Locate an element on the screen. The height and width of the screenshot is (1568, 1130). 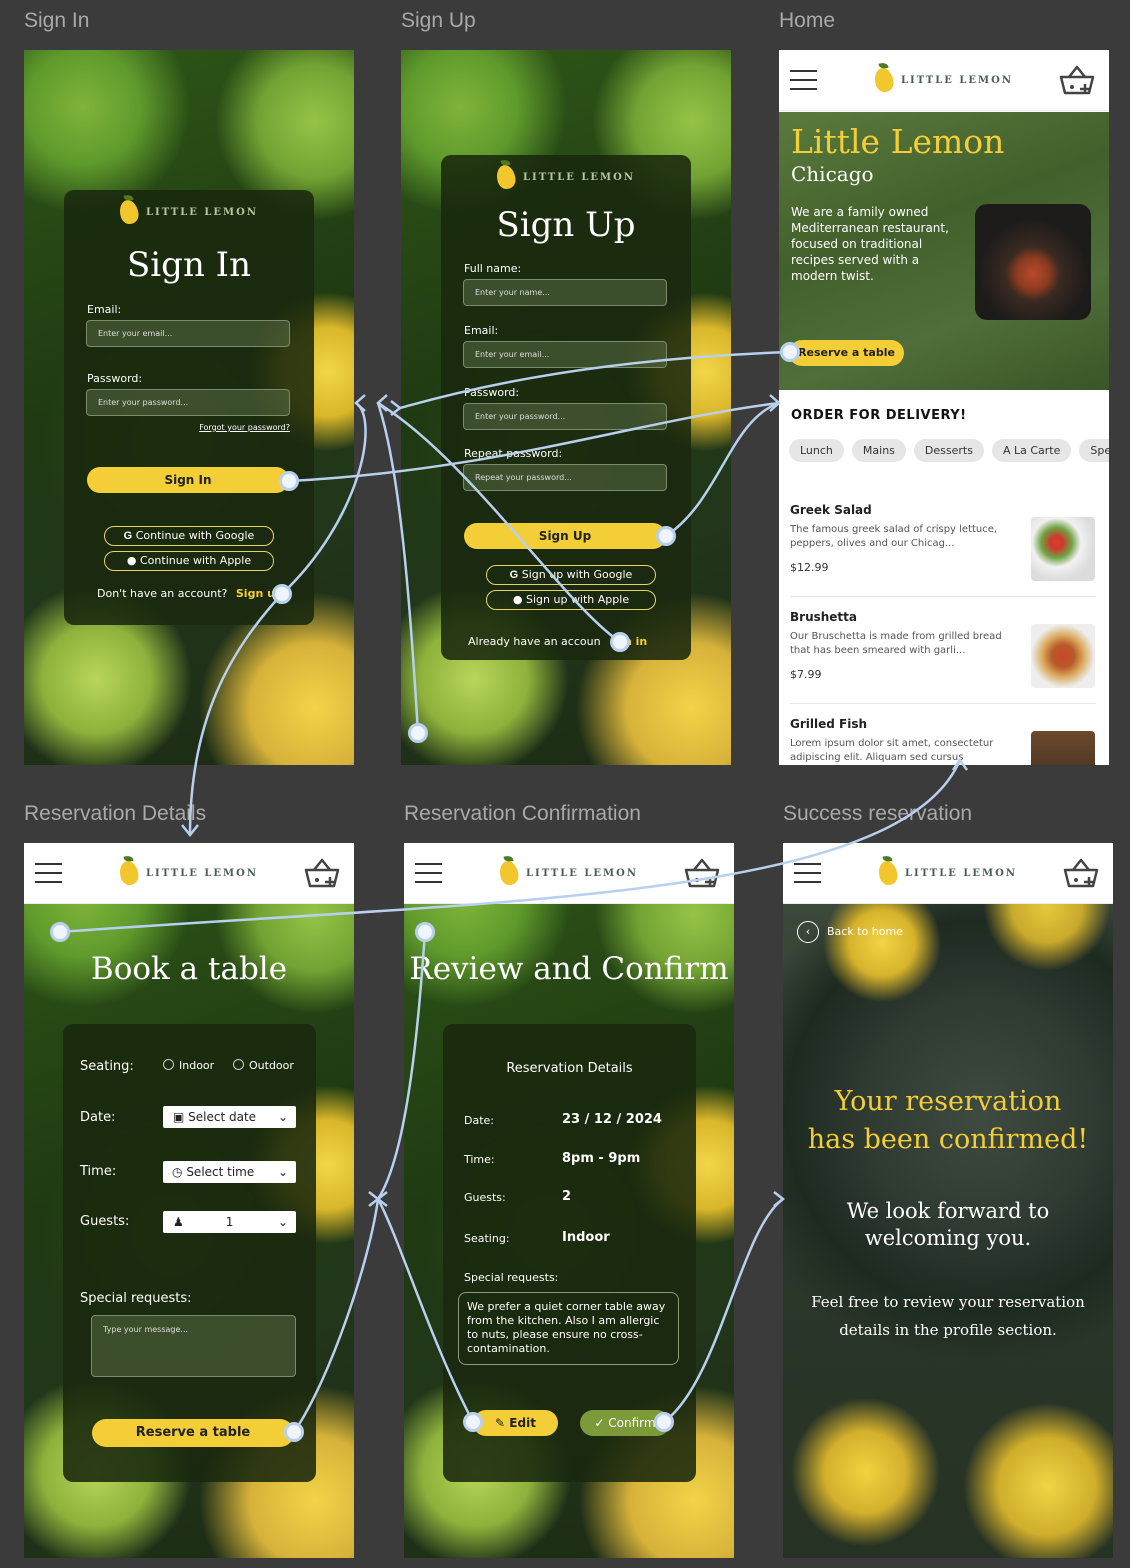
have-account-label: Already have an accoun is located at coordinates (534, 641).